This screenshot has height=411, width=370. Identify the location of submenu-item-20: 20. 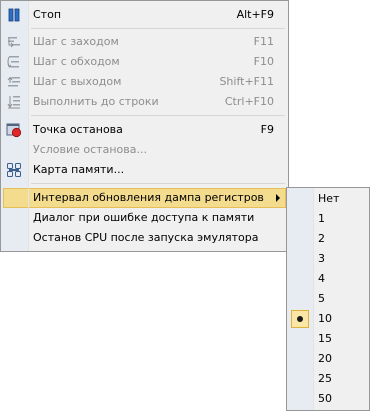
(328, 359).